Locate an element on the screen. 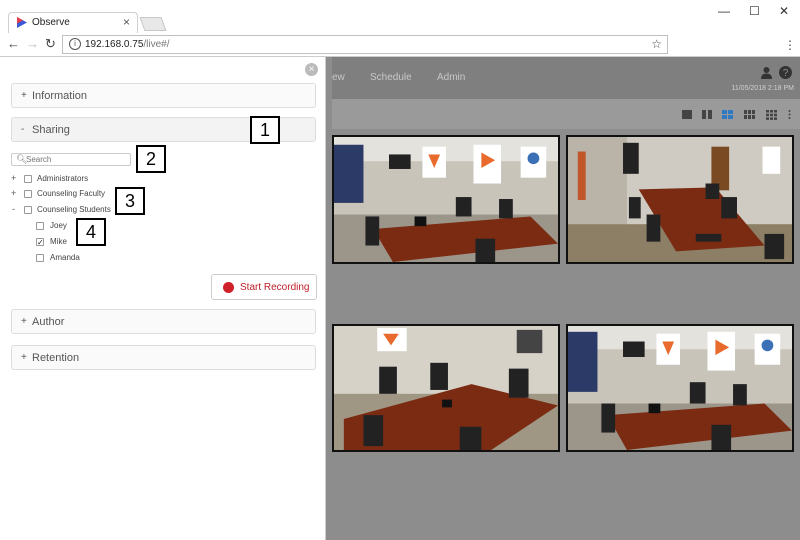 This screenshot has width=800, height=540. tab-title: Observe is located at coordinates (51, 22).